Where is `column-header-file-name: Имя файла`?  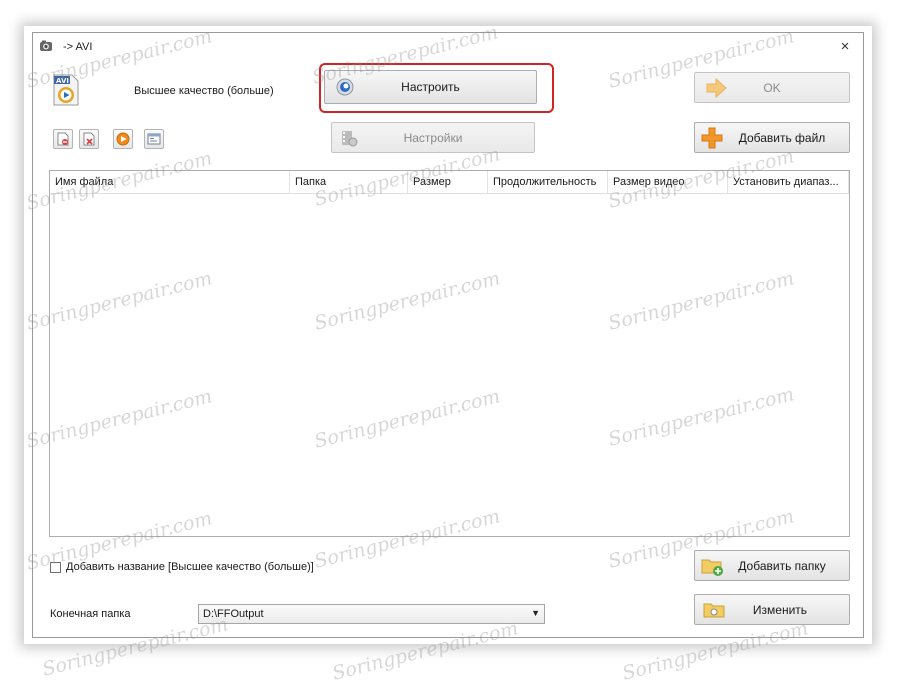
column-header-file-name: Имя файла is located at coordinates (170, 182).